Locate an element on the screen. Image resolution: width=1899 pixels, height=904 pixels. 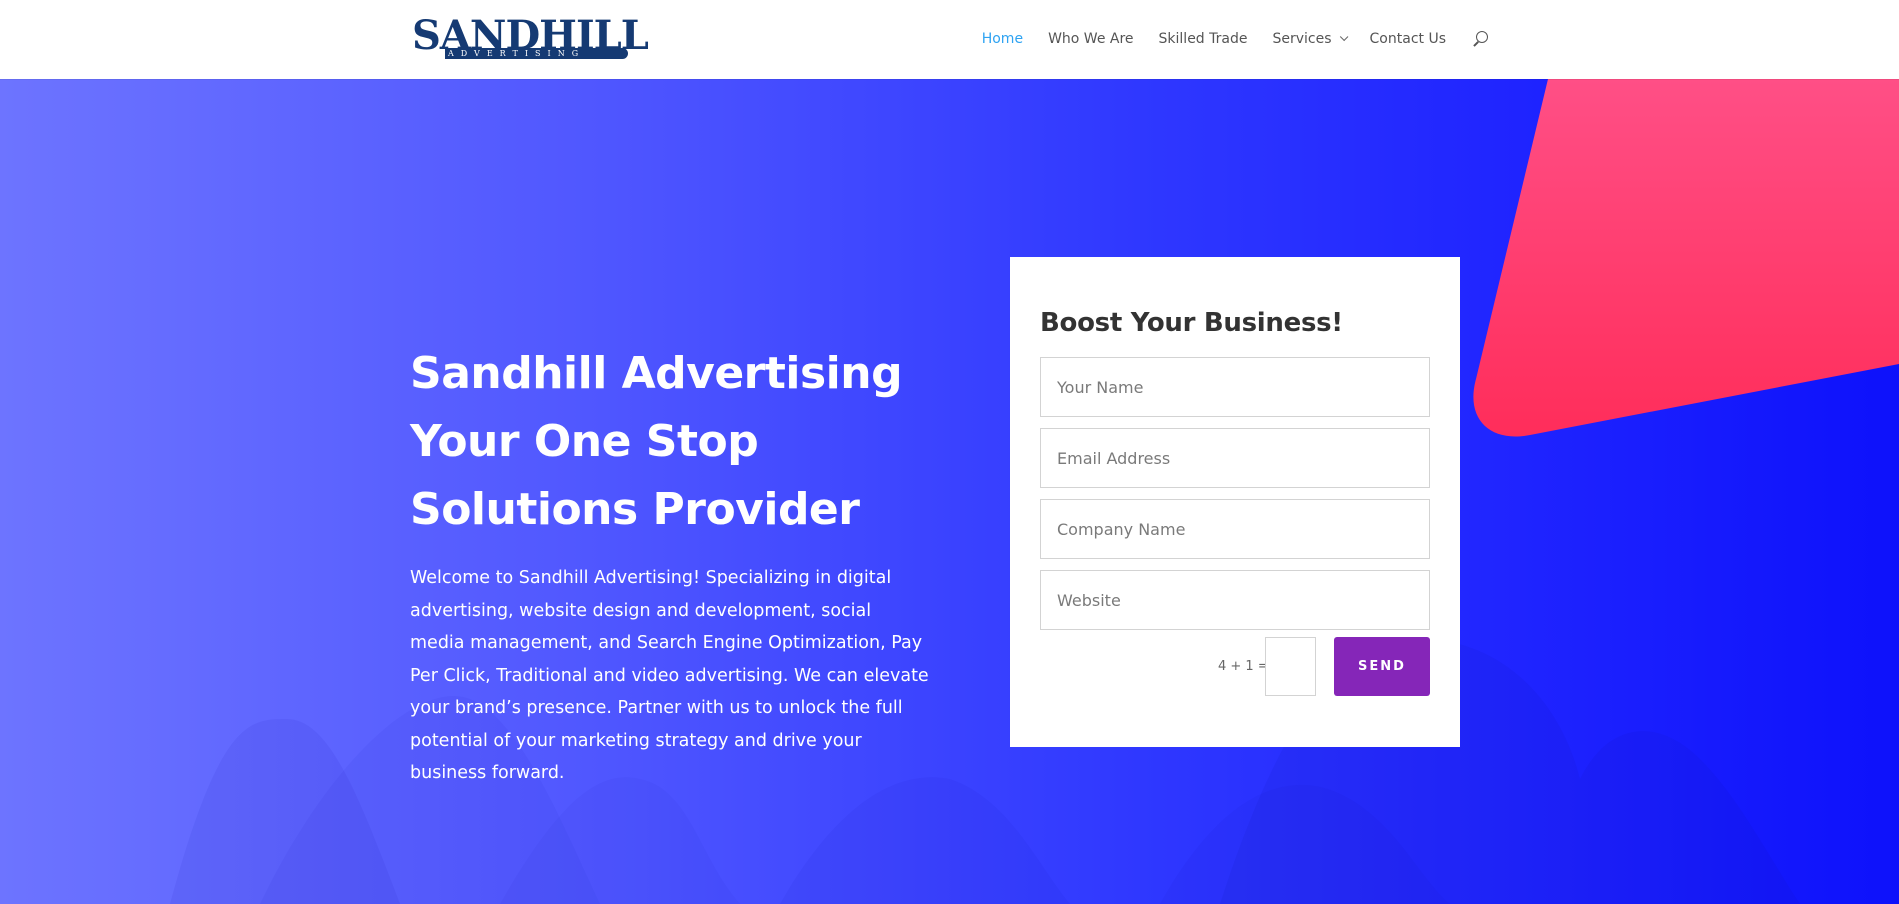
nav-label: Home is located at coordinates (1002, 39).